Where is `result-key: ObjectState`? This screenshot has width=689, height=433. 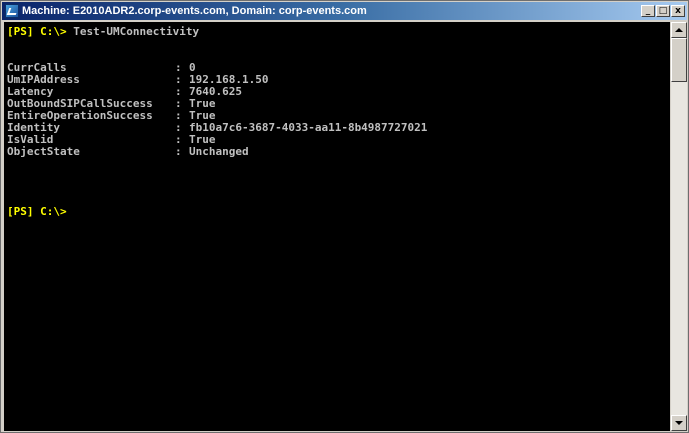
result-key: ObjectState is located at coordinates (43, 151).